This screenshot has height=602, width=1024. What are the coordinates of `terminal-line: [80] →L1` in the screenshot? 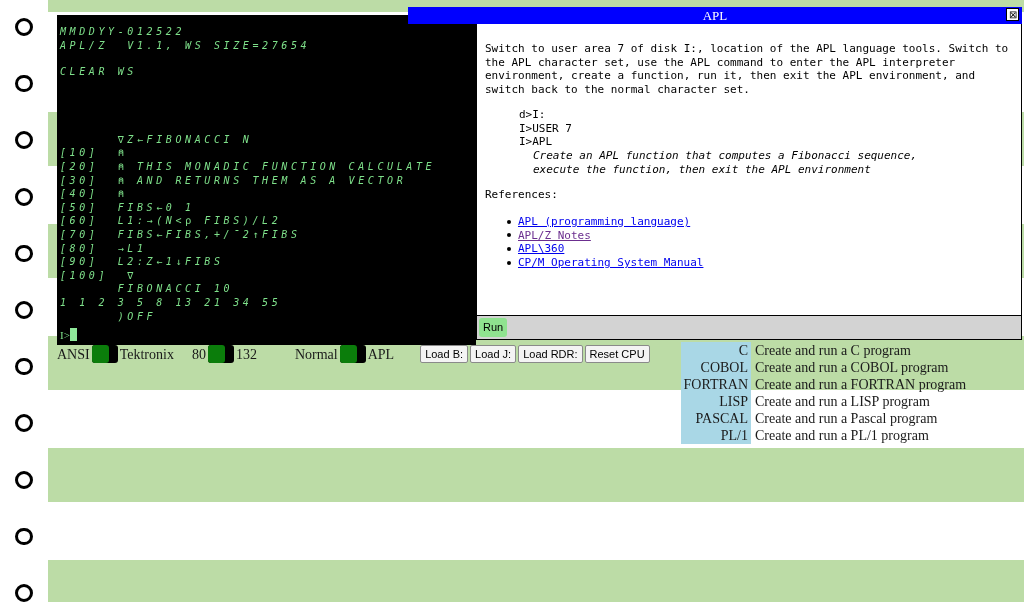 It's located at (103, 248).